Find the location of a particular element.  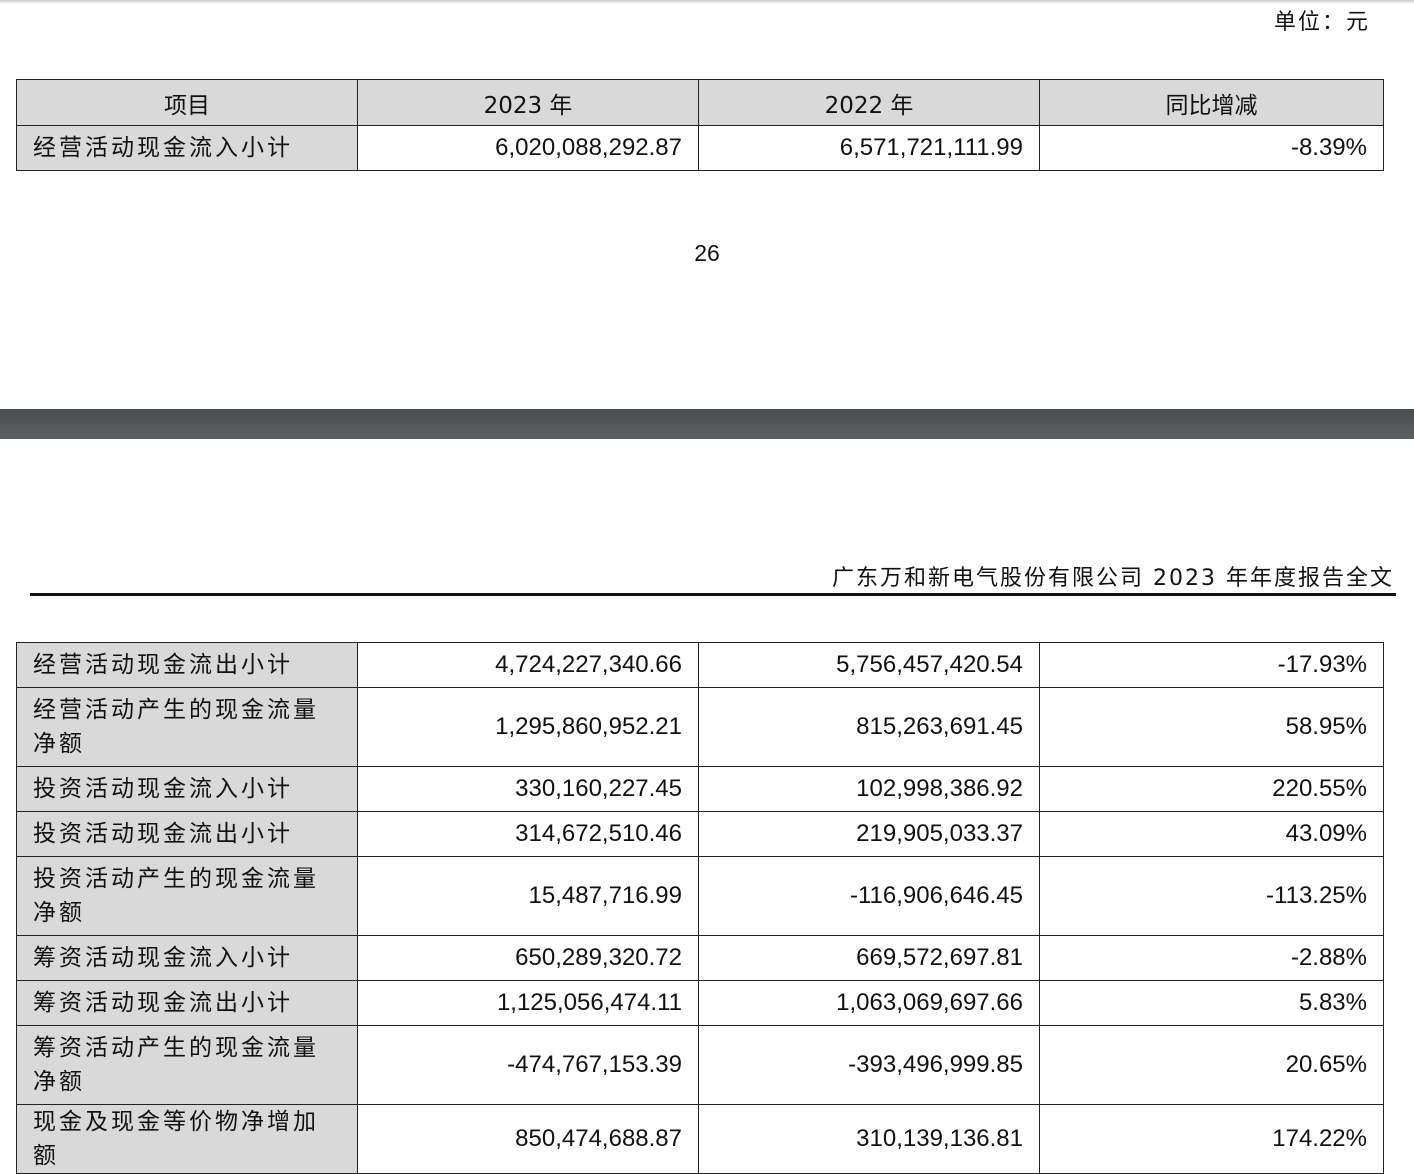

value-change: -113.25% is located at coordinates (1211, 896).